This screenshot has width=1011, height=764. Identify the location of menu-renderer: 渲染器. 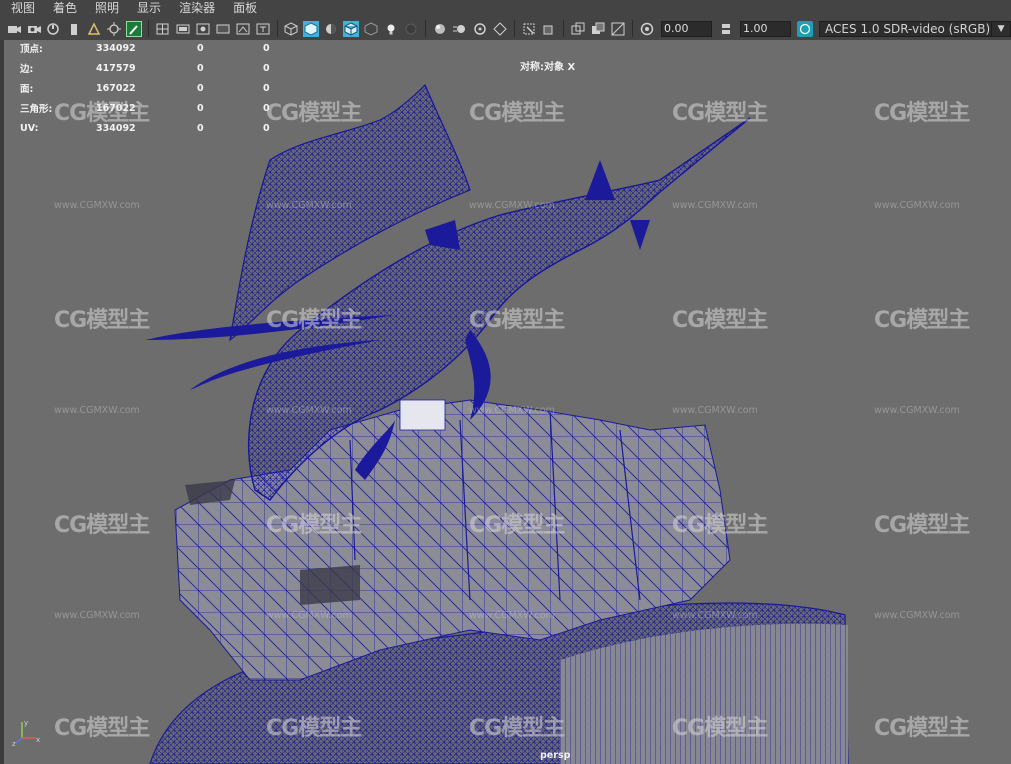
(195, 8).